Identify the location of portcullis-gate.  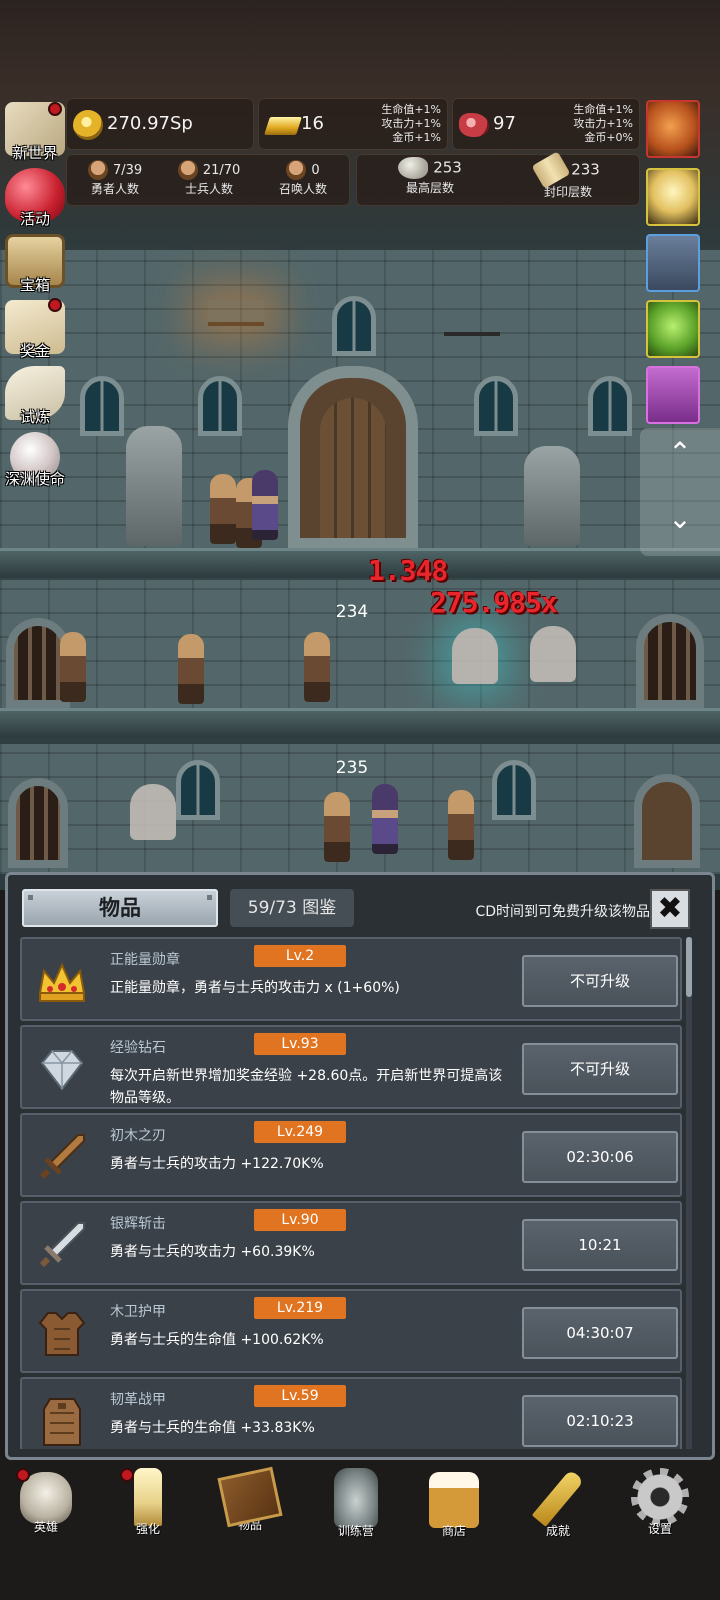
(670, 661).